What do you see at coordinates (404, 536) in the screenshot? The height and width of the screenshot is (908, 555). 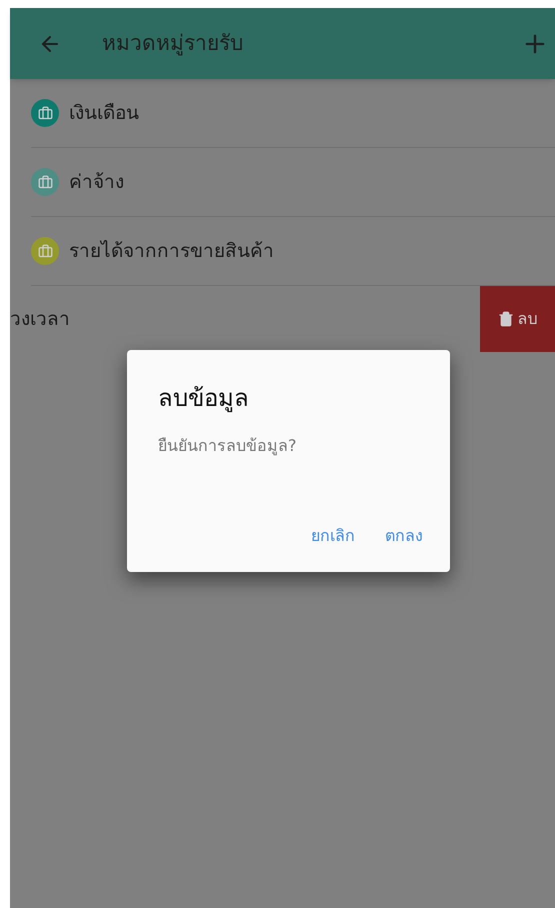 I see `dialog-button: ตกลง` at bounding box center [404, 536].